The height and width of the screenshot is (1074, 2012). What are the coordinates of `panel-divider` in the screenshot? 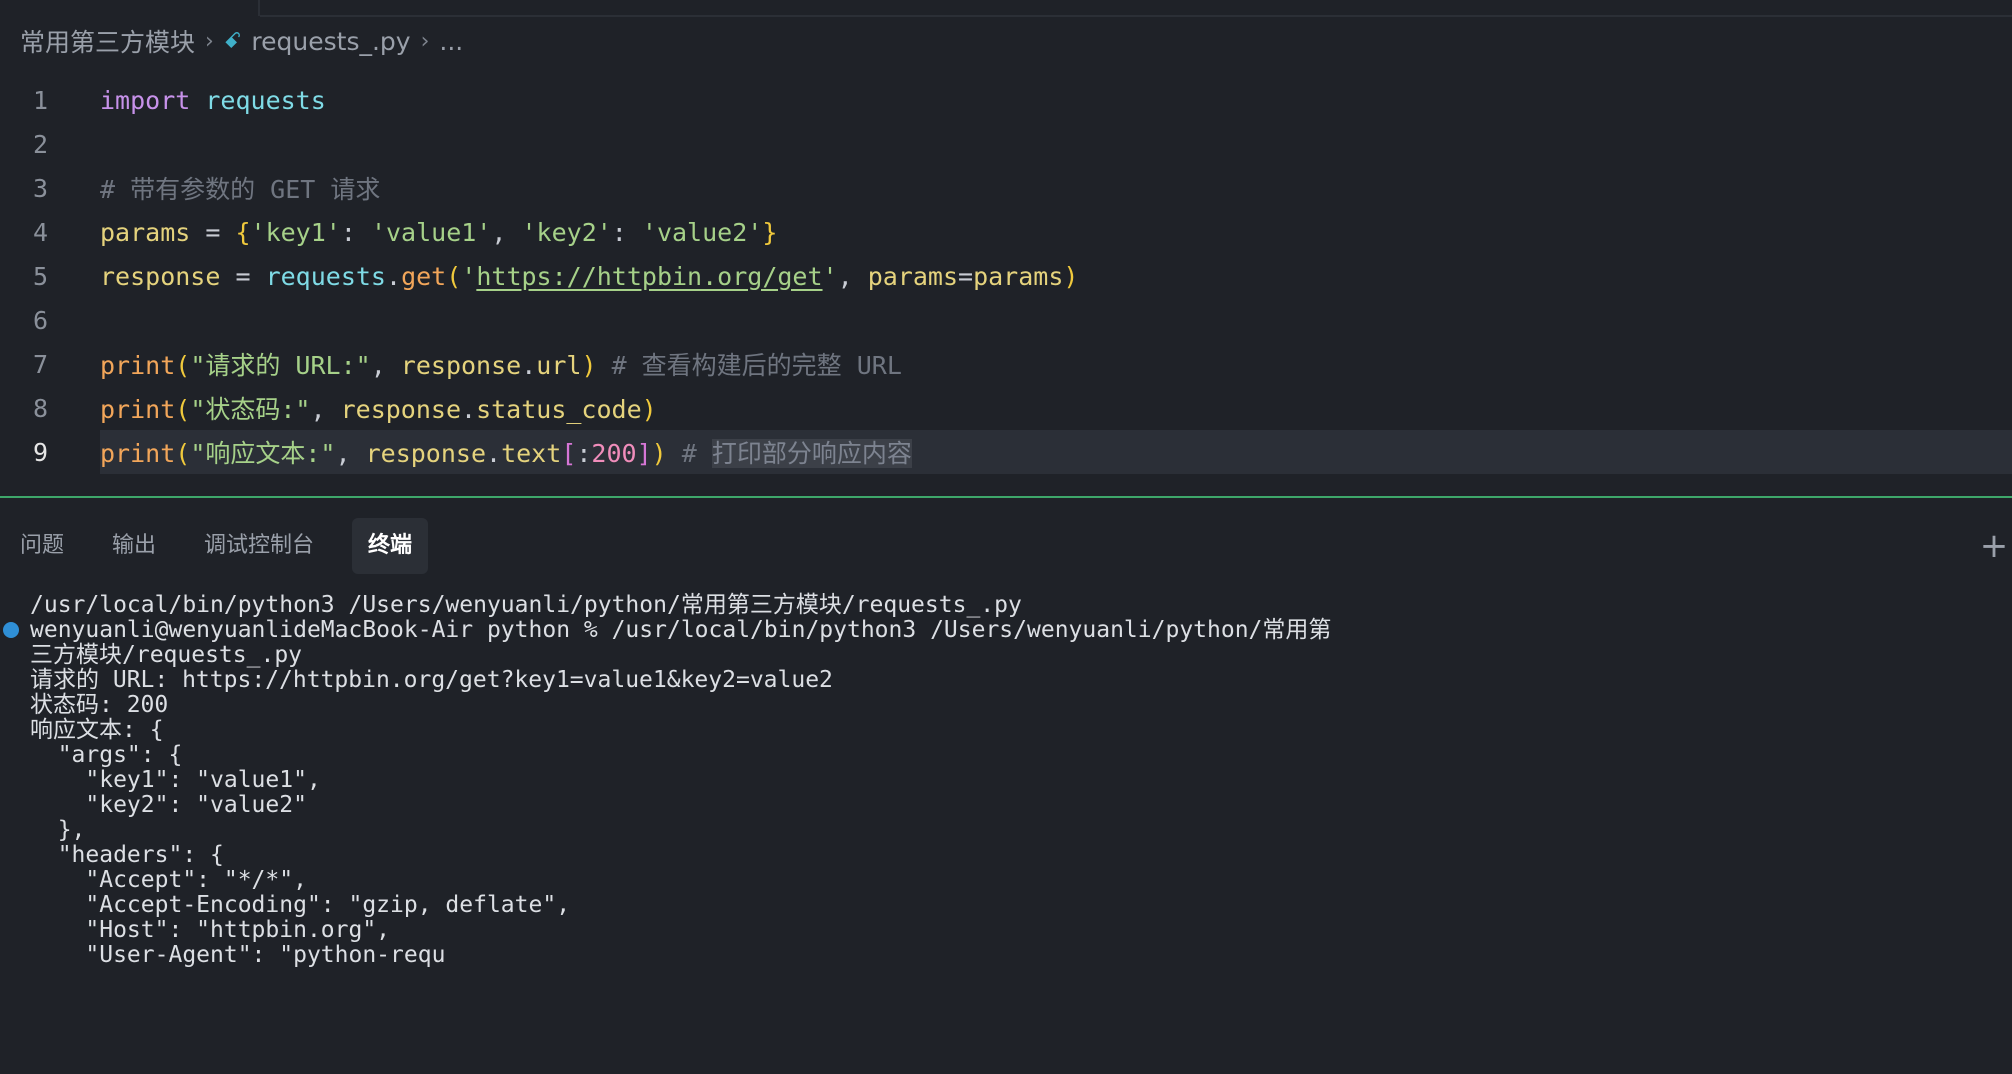 It's located at (1006, 497).